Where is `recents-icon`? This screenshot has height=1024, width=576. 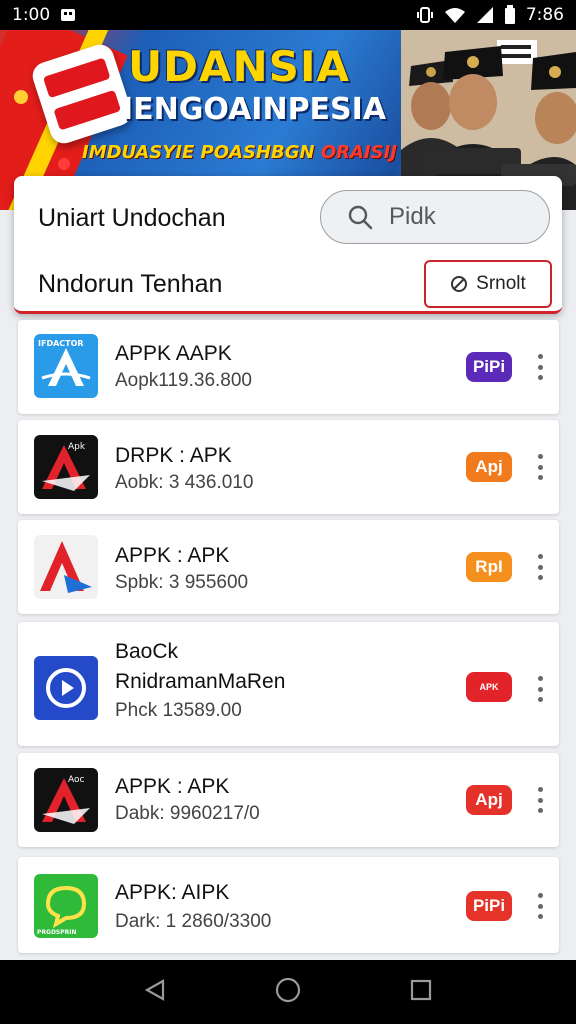
recents-icon is located at coordinates (421, 992).